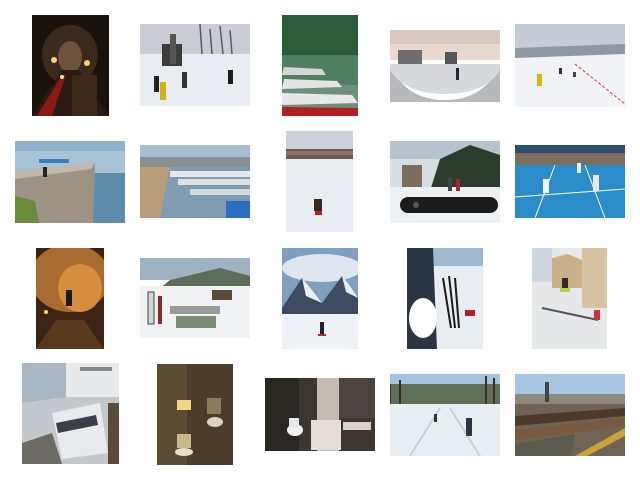 This screenshot has width=640, height=480. I want to click on thumbnail-tunnel-restaurant, so click(70, 65).